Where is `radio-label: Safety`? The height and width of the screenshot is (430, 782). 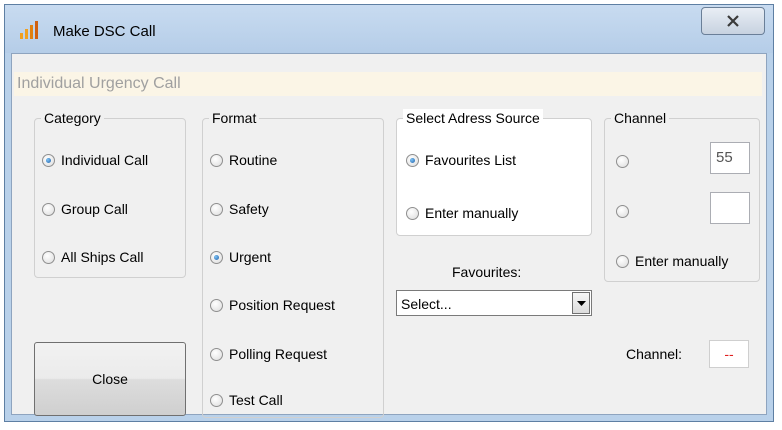 radio-label: Safety is located at coordinates (249, 209).